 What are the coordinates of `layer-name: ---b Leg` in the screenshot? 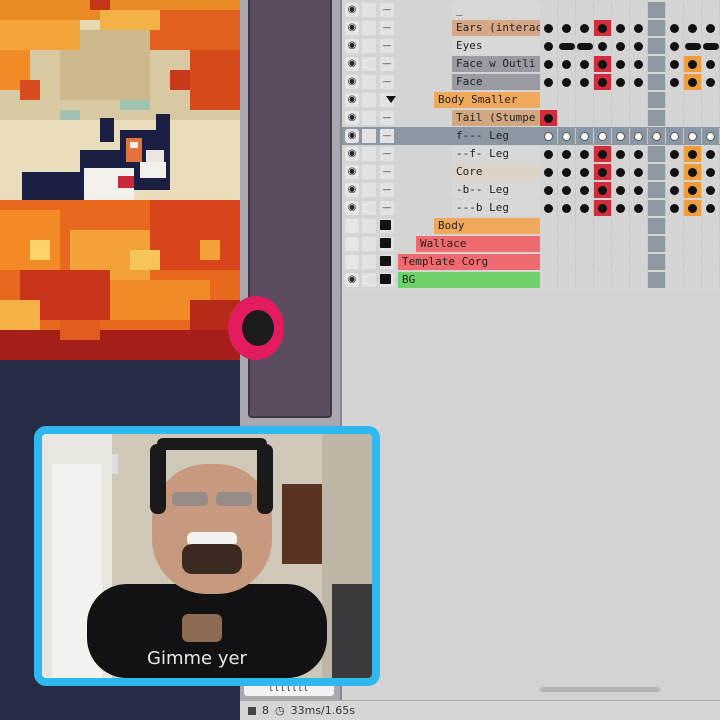 It's located at (496, 208).